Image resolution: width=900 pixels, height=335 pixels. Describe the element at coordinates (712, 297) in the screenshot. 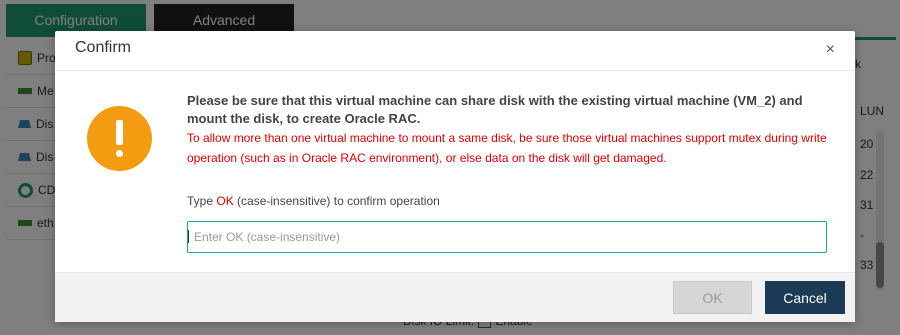

I see `ok-button: OK` at that location.